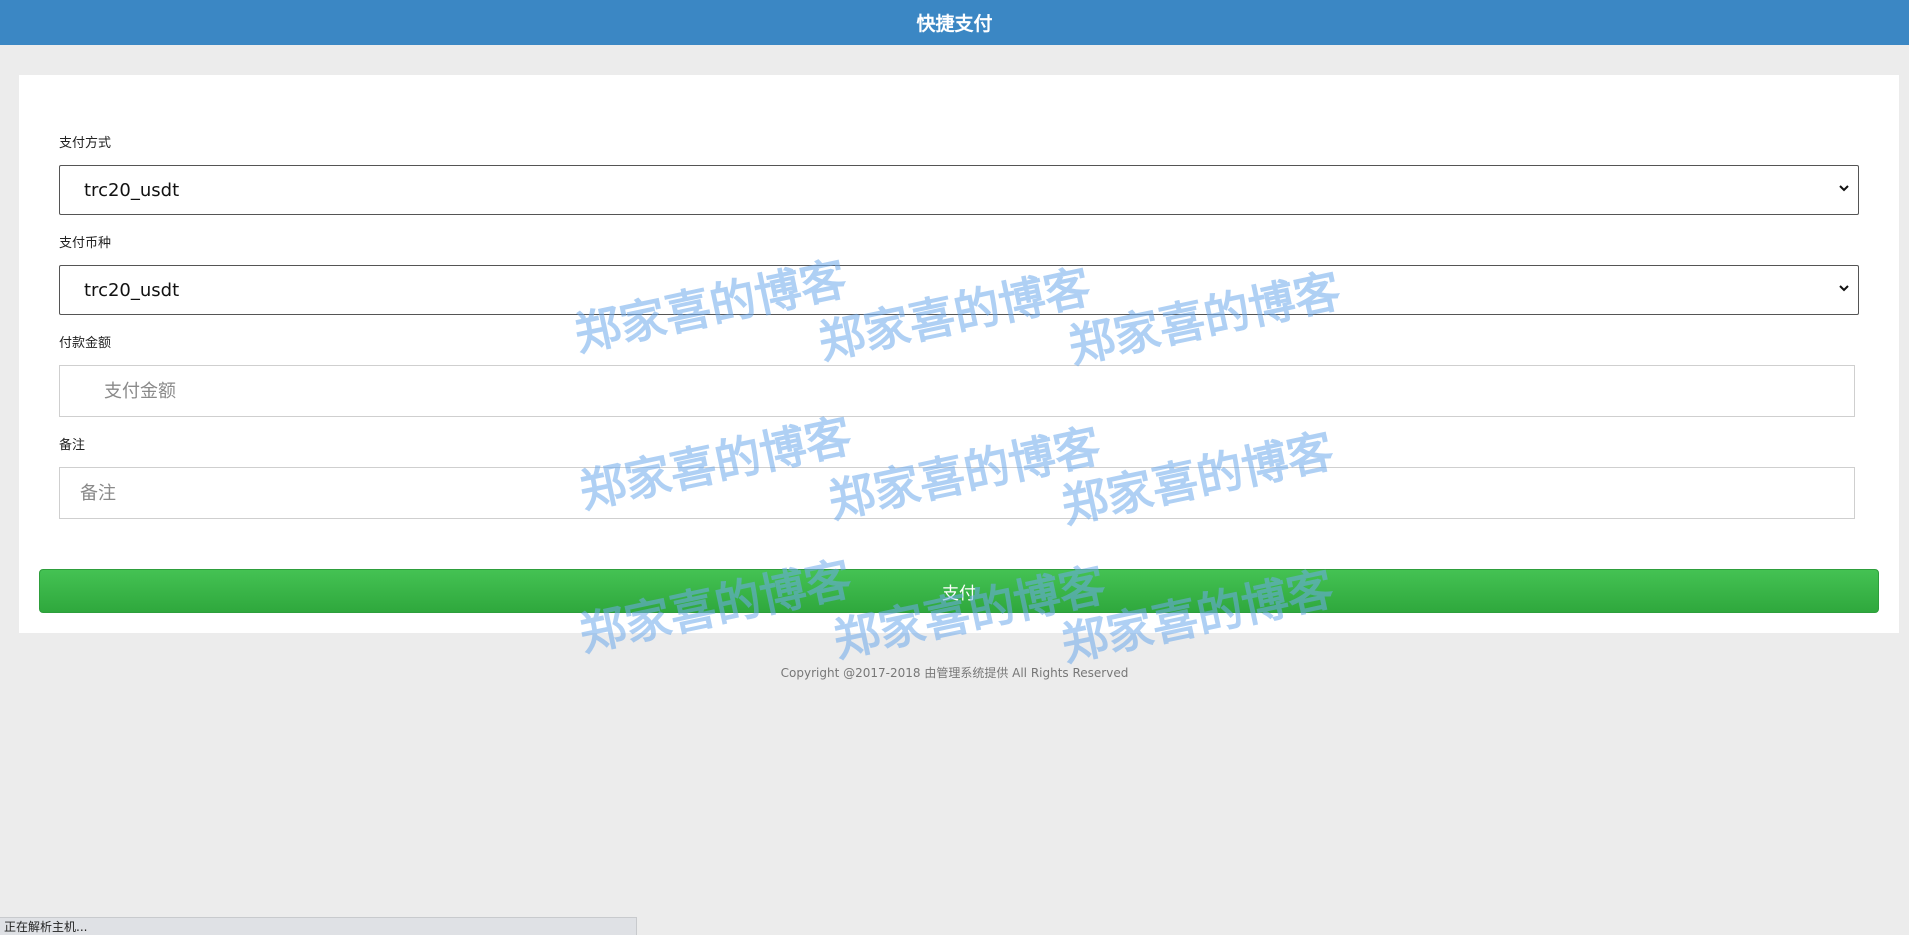 The image size is (1909, 935). Describe the element at coordinates (72, 445) in the screenshot. I see `remark-label: 备注` at that location.